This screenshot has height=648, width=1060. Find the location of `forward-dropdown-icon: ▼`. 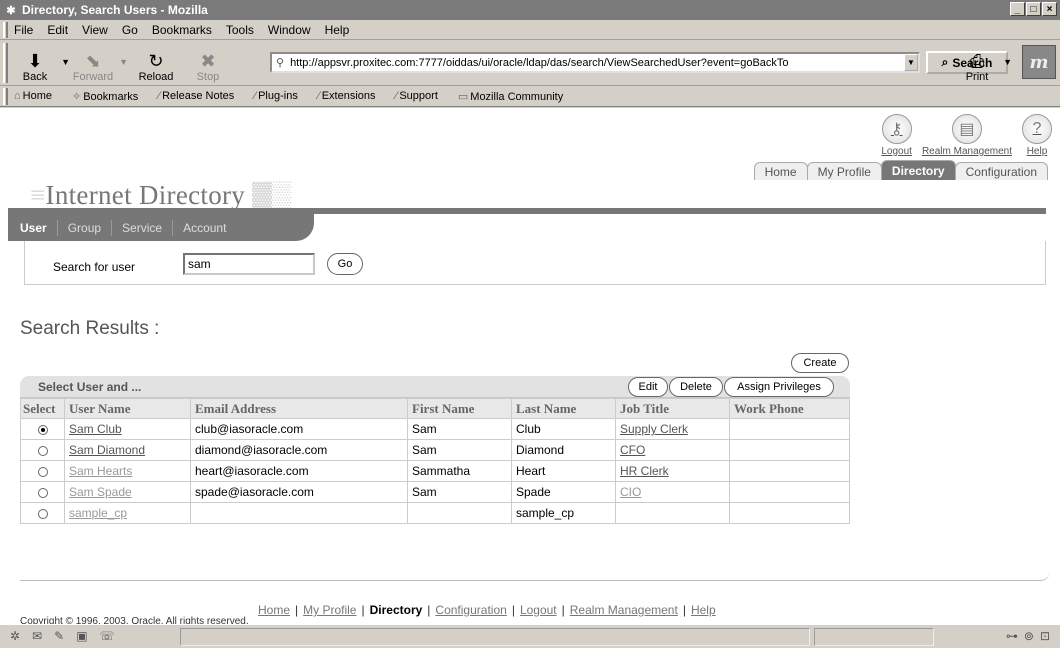

forward-dropdown-icon: ▼ is located at coordinates (123, 62).